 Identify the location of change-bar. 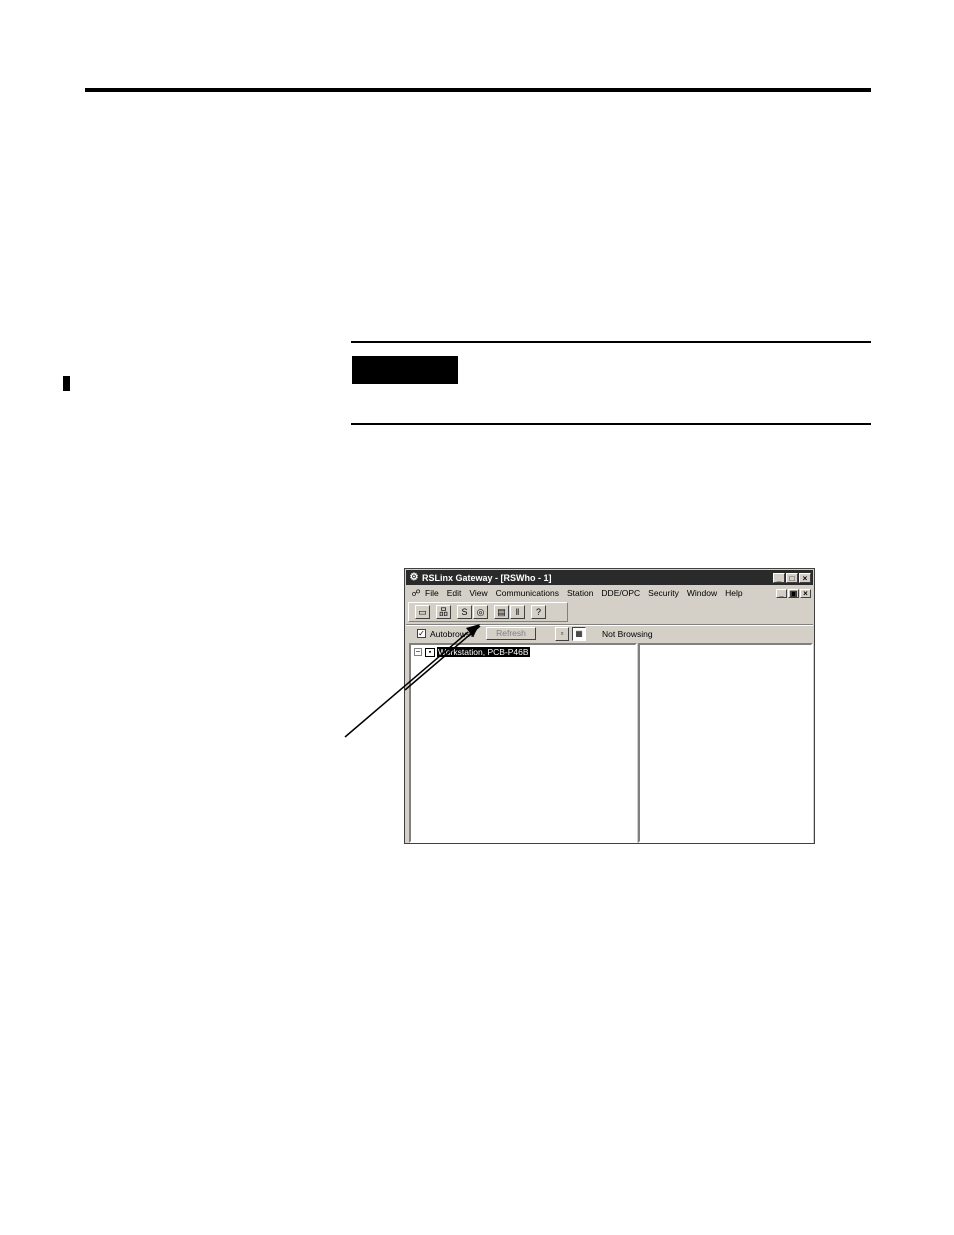
(66, 383).